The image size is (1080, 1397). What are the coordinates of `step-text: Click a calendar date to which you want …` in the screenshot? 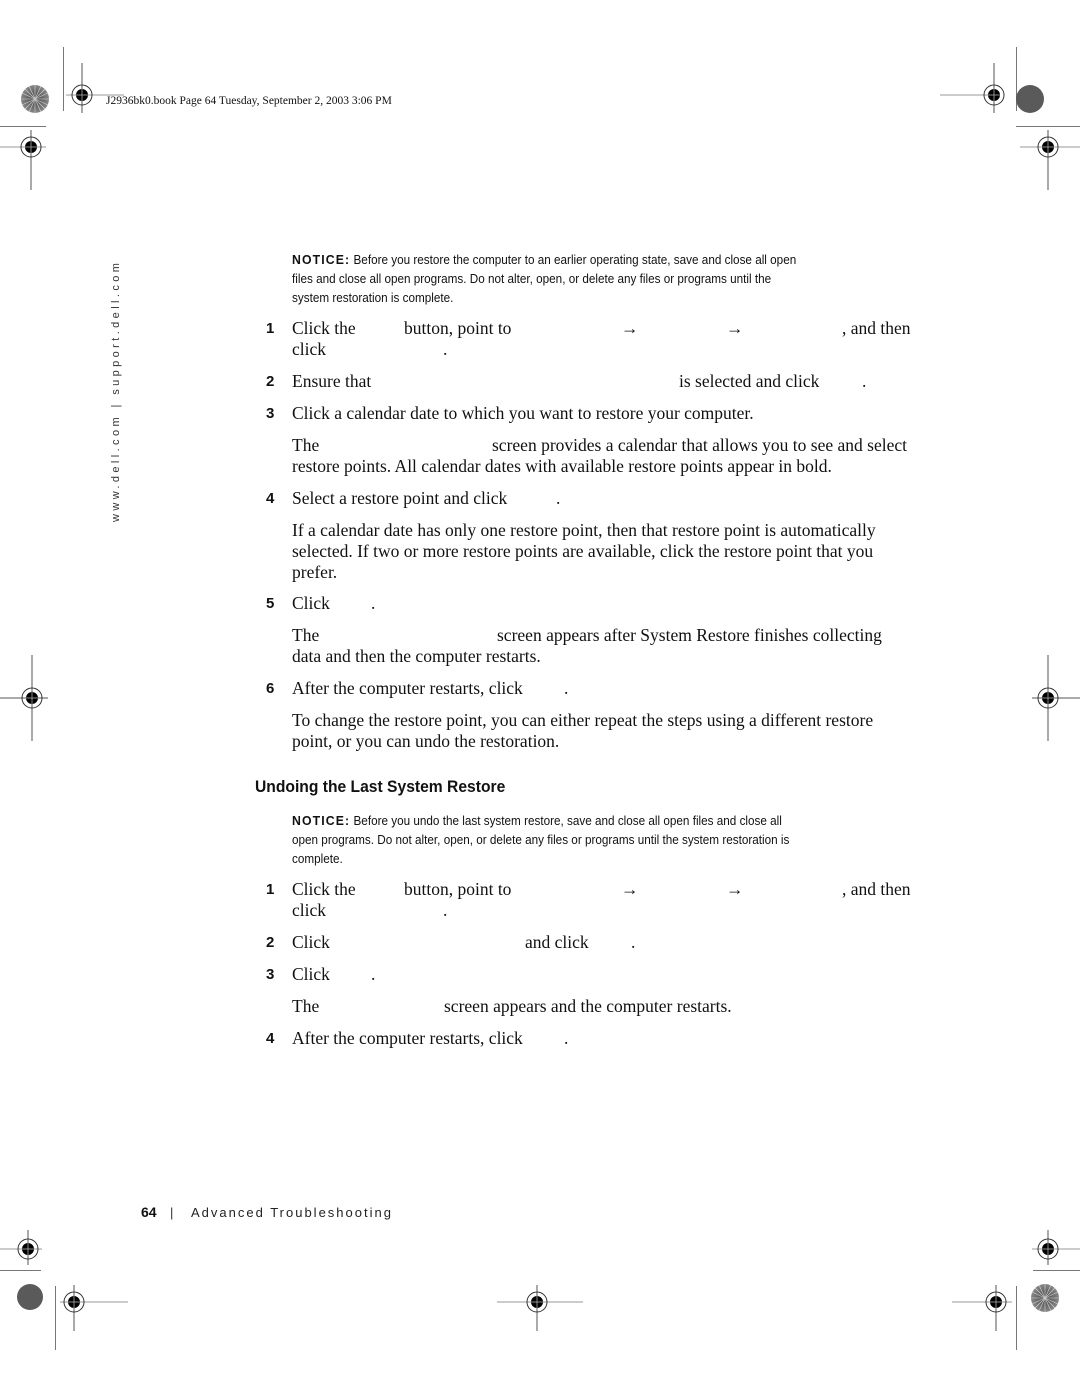 It's located at (523, 413).